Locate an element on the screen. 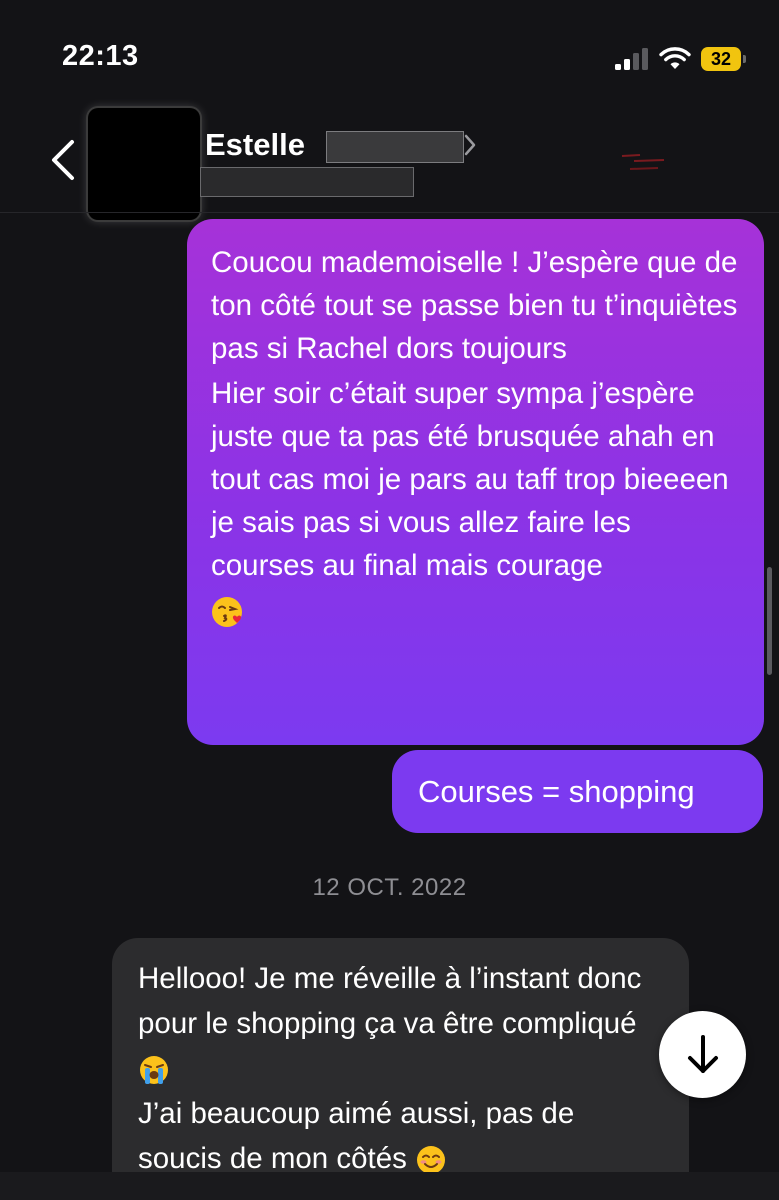  bottom-edge is located at coordinates (389, 1186).